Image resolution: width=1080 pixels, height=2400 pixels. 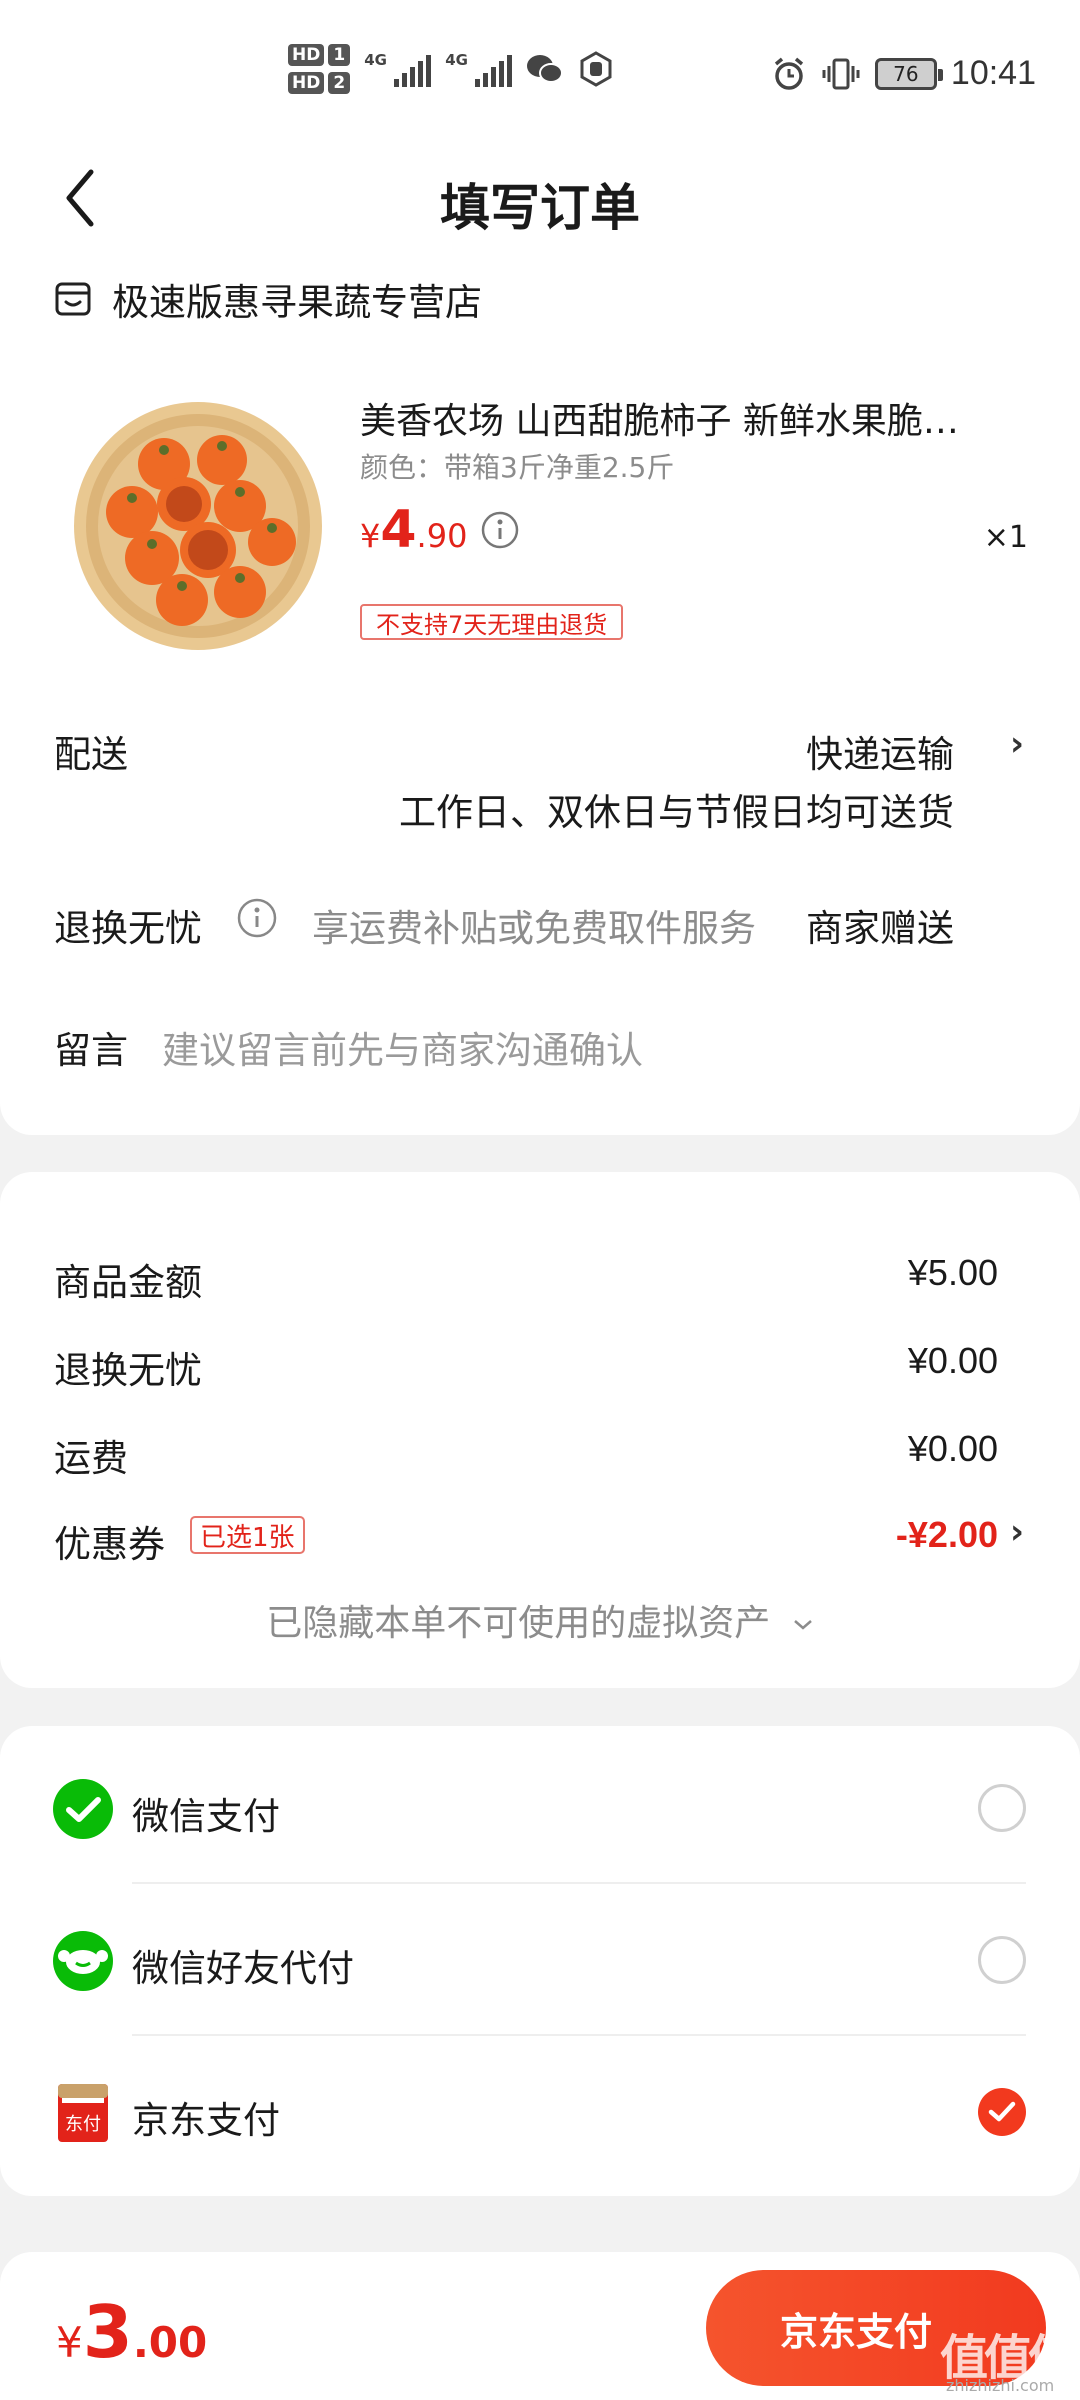 I want to click on store-row: 极速版惠寻果蔬专营店, so click(x=268, y=299).